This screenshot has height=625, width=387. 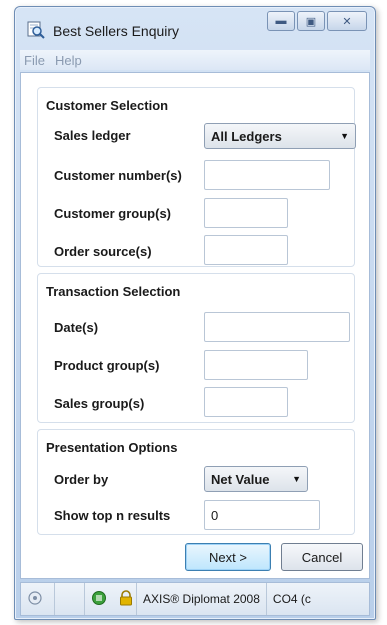 What do you see at coordinates (246, 213) in the screenshot?
I see `customer-groups-input` at bounding box center [246, 213].